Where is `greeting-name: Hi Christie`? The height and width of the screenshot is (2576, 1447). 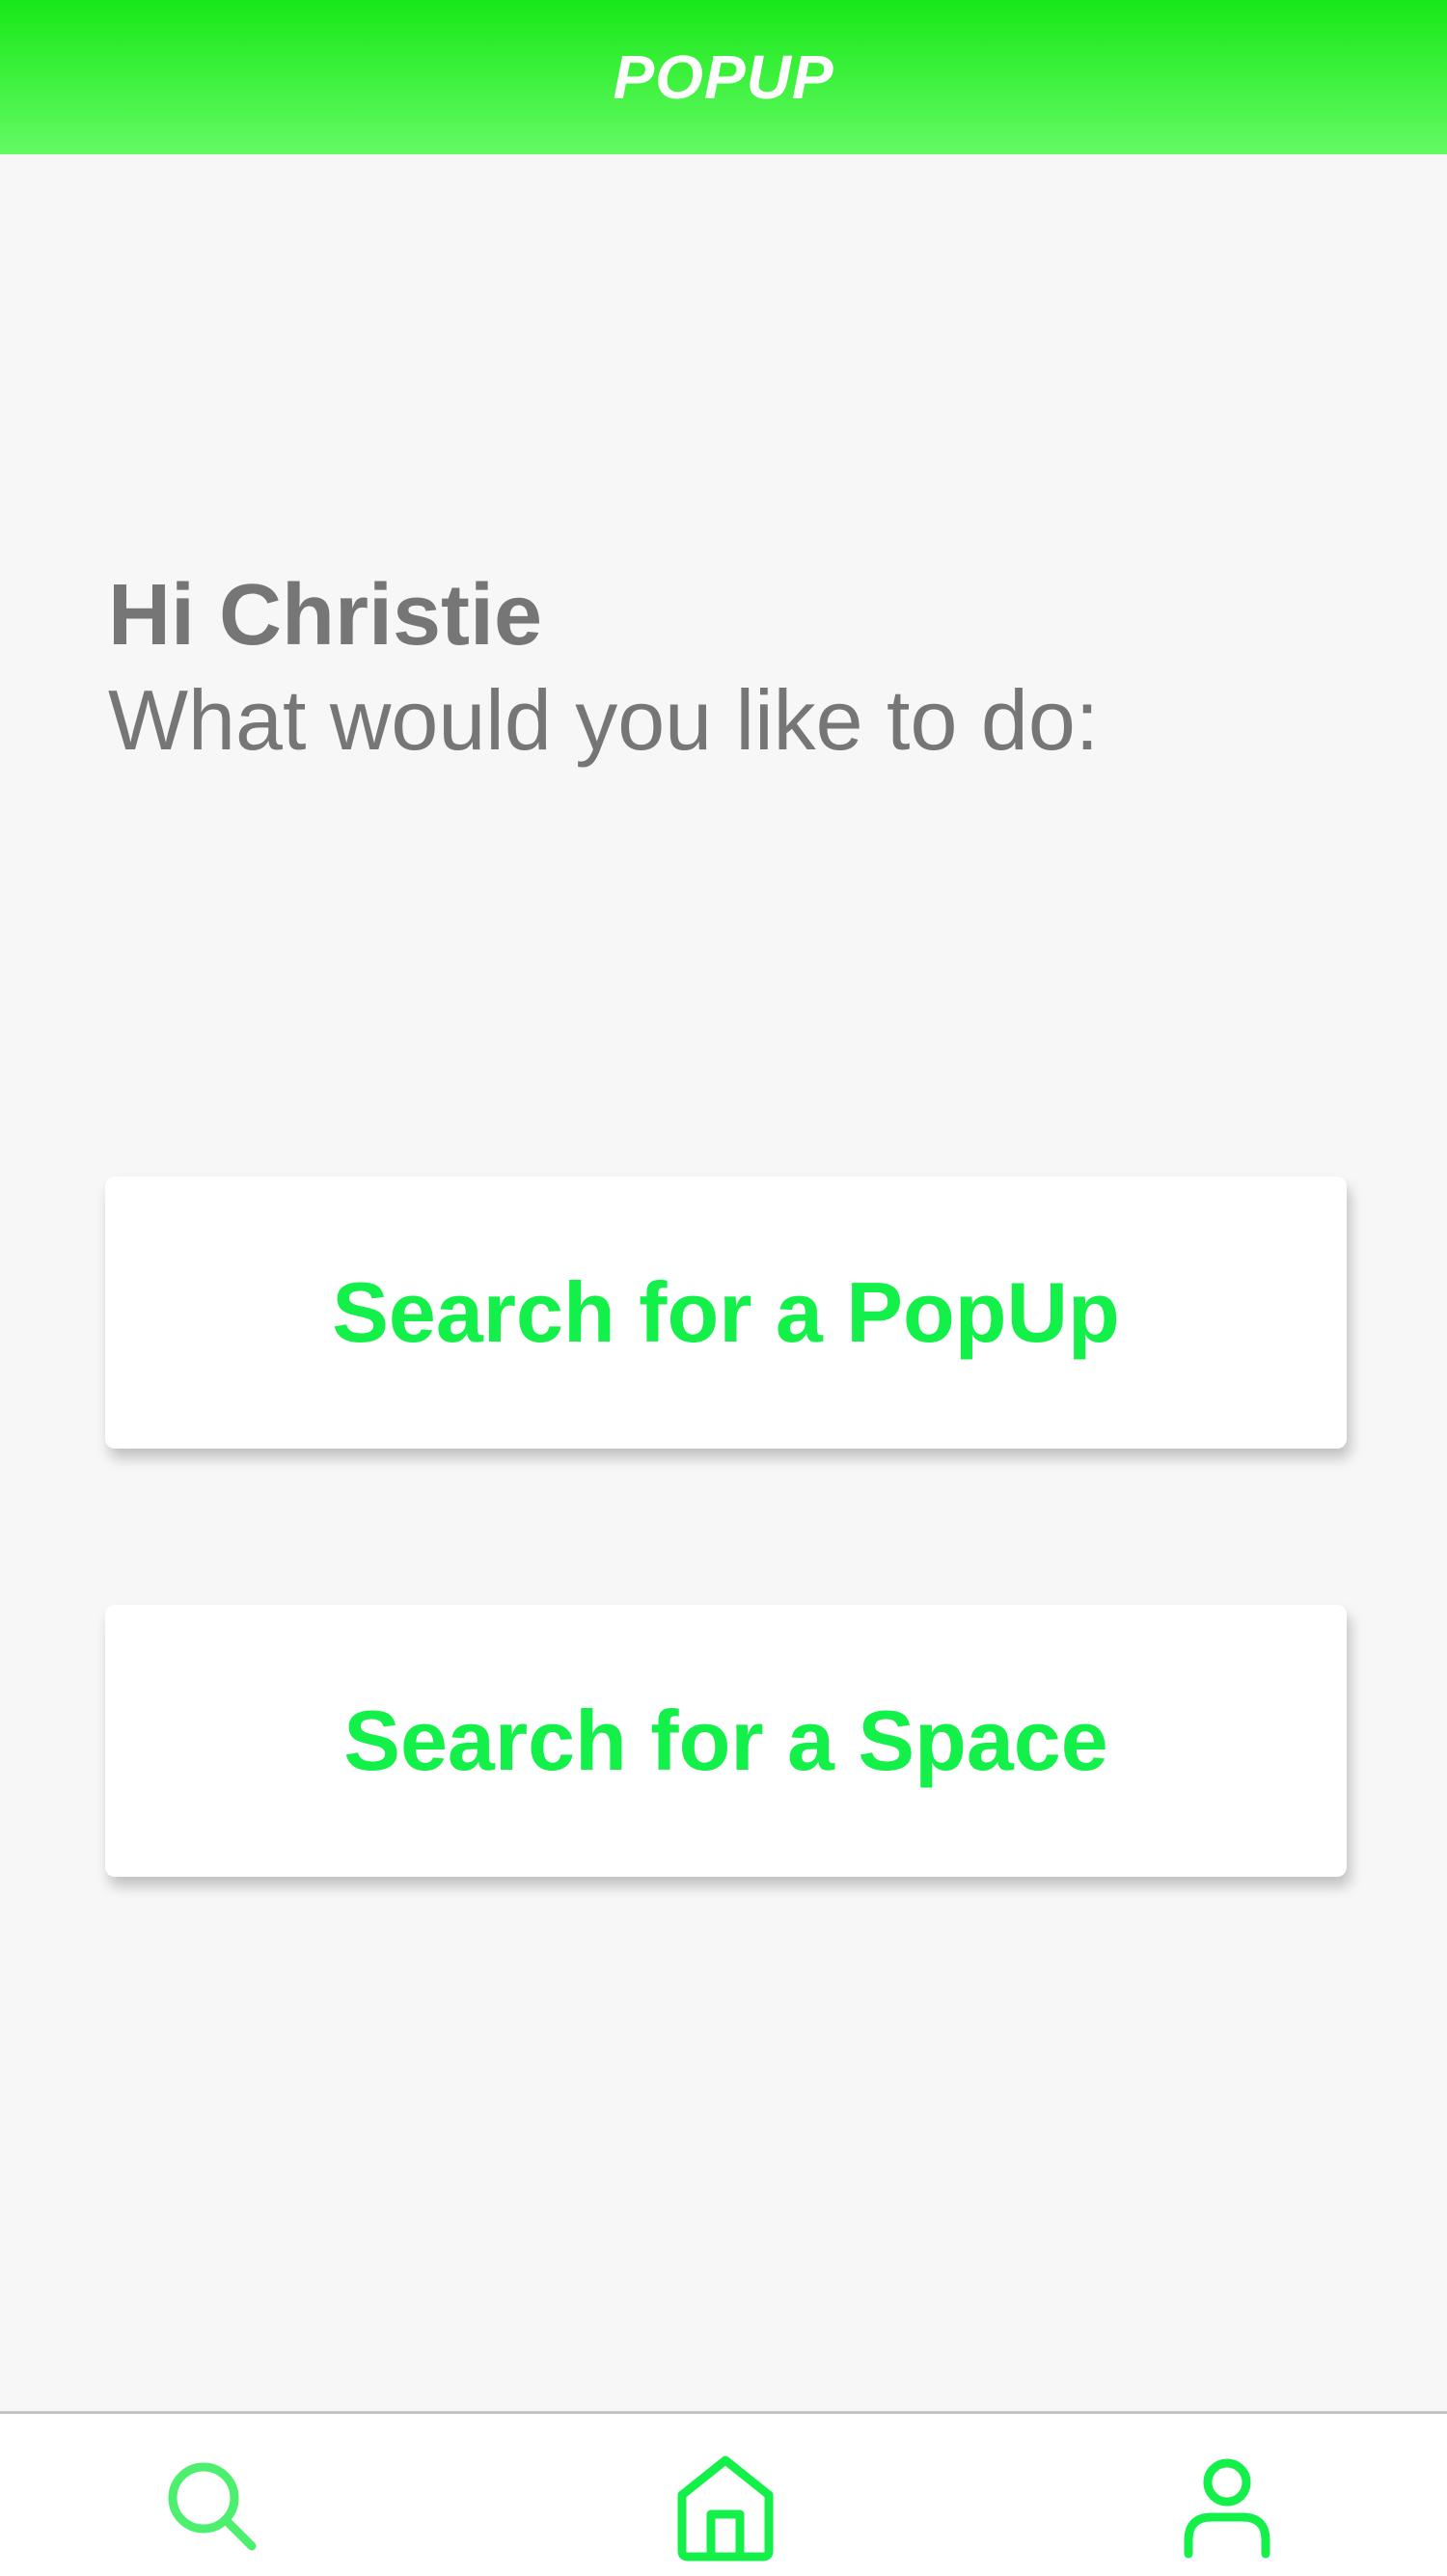
greeting-name: Hi Christie is located at coordinates (325, 615).